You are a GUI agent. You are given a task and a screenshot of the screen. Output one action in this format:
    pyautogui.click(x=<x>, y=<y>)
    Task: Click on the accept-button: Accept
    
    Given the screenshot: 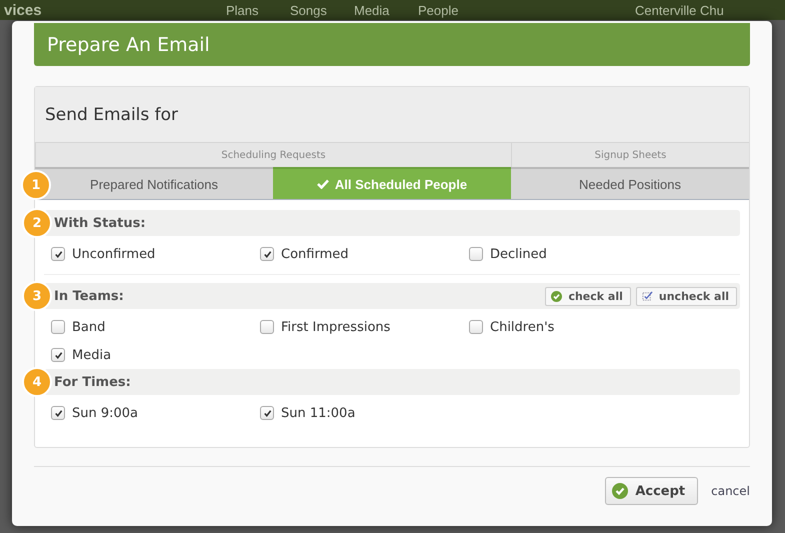 What is the action you would take?
    pyautogui.click(x=651, y=491)
    